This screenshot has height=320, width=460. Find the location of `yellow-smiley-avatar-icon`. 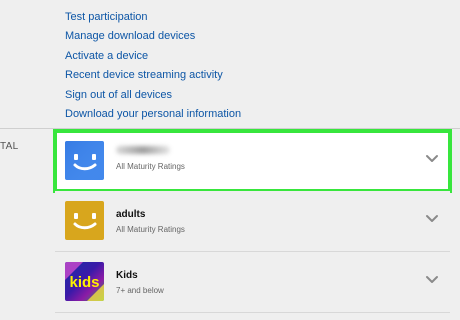

yellow-smiley-avatar-icon is located at coordinates (84, 220).